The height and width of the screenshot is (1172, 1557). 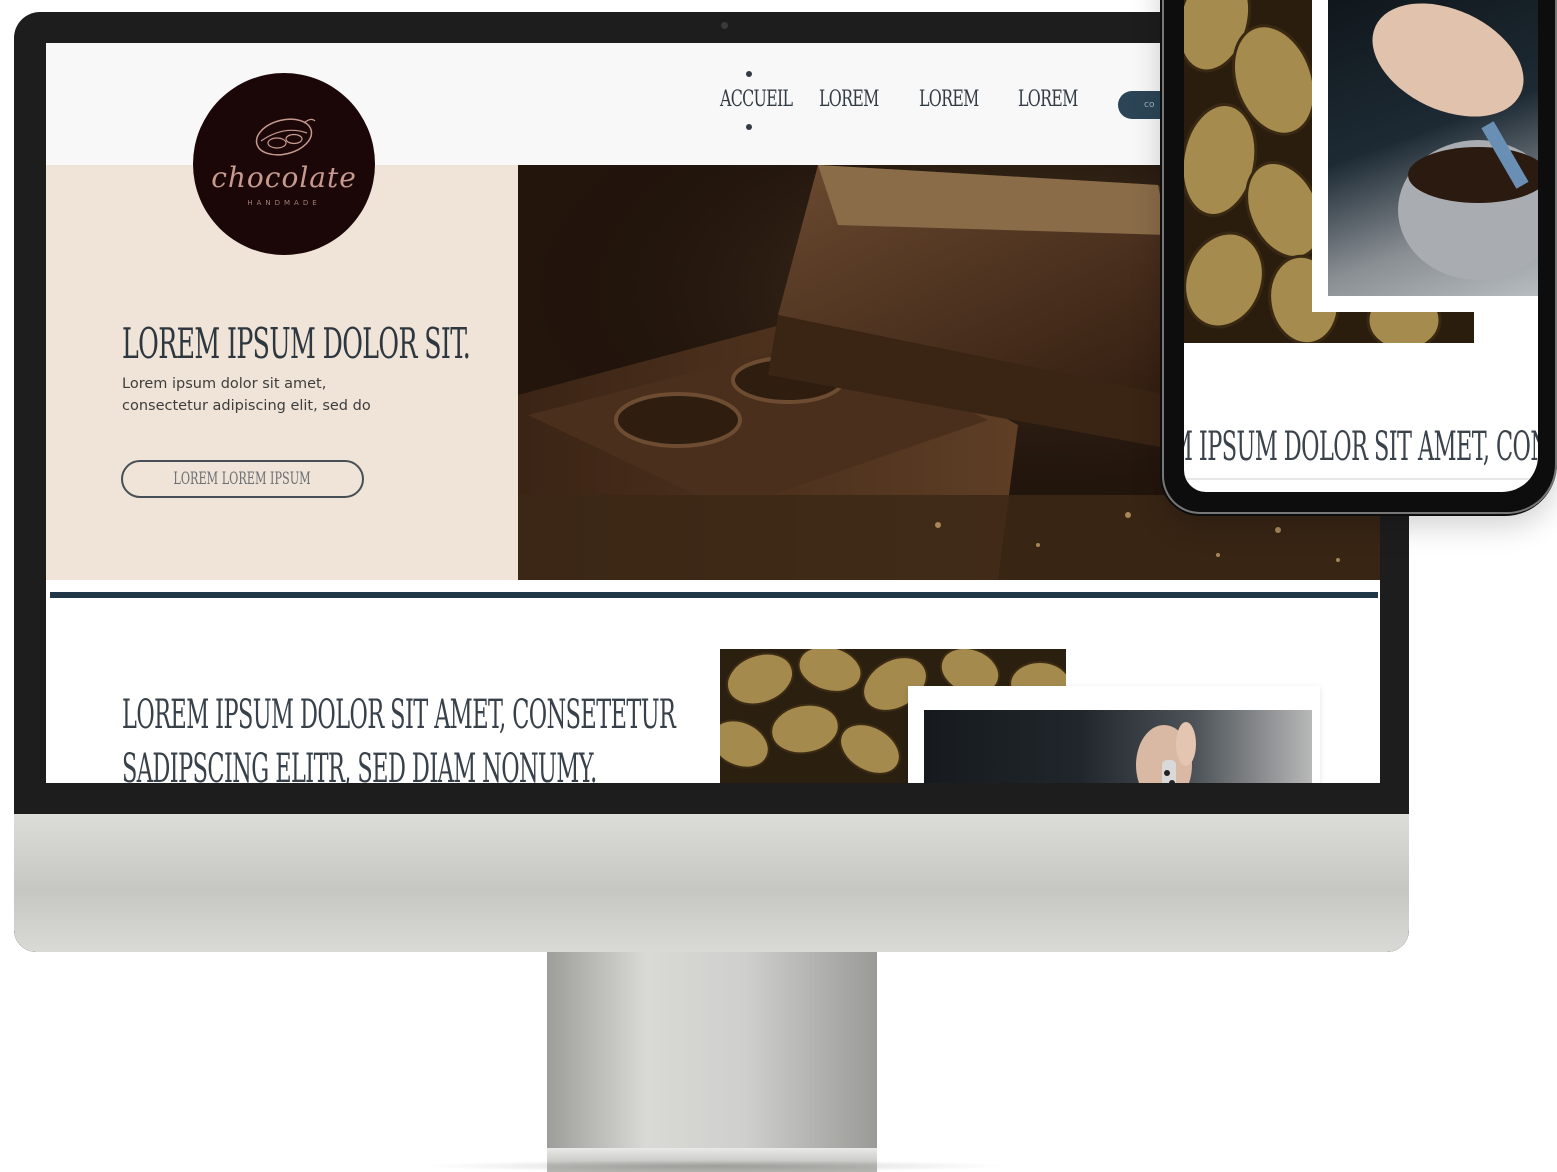 I want to click on hands-illustration, so click(x=1166, y=752).